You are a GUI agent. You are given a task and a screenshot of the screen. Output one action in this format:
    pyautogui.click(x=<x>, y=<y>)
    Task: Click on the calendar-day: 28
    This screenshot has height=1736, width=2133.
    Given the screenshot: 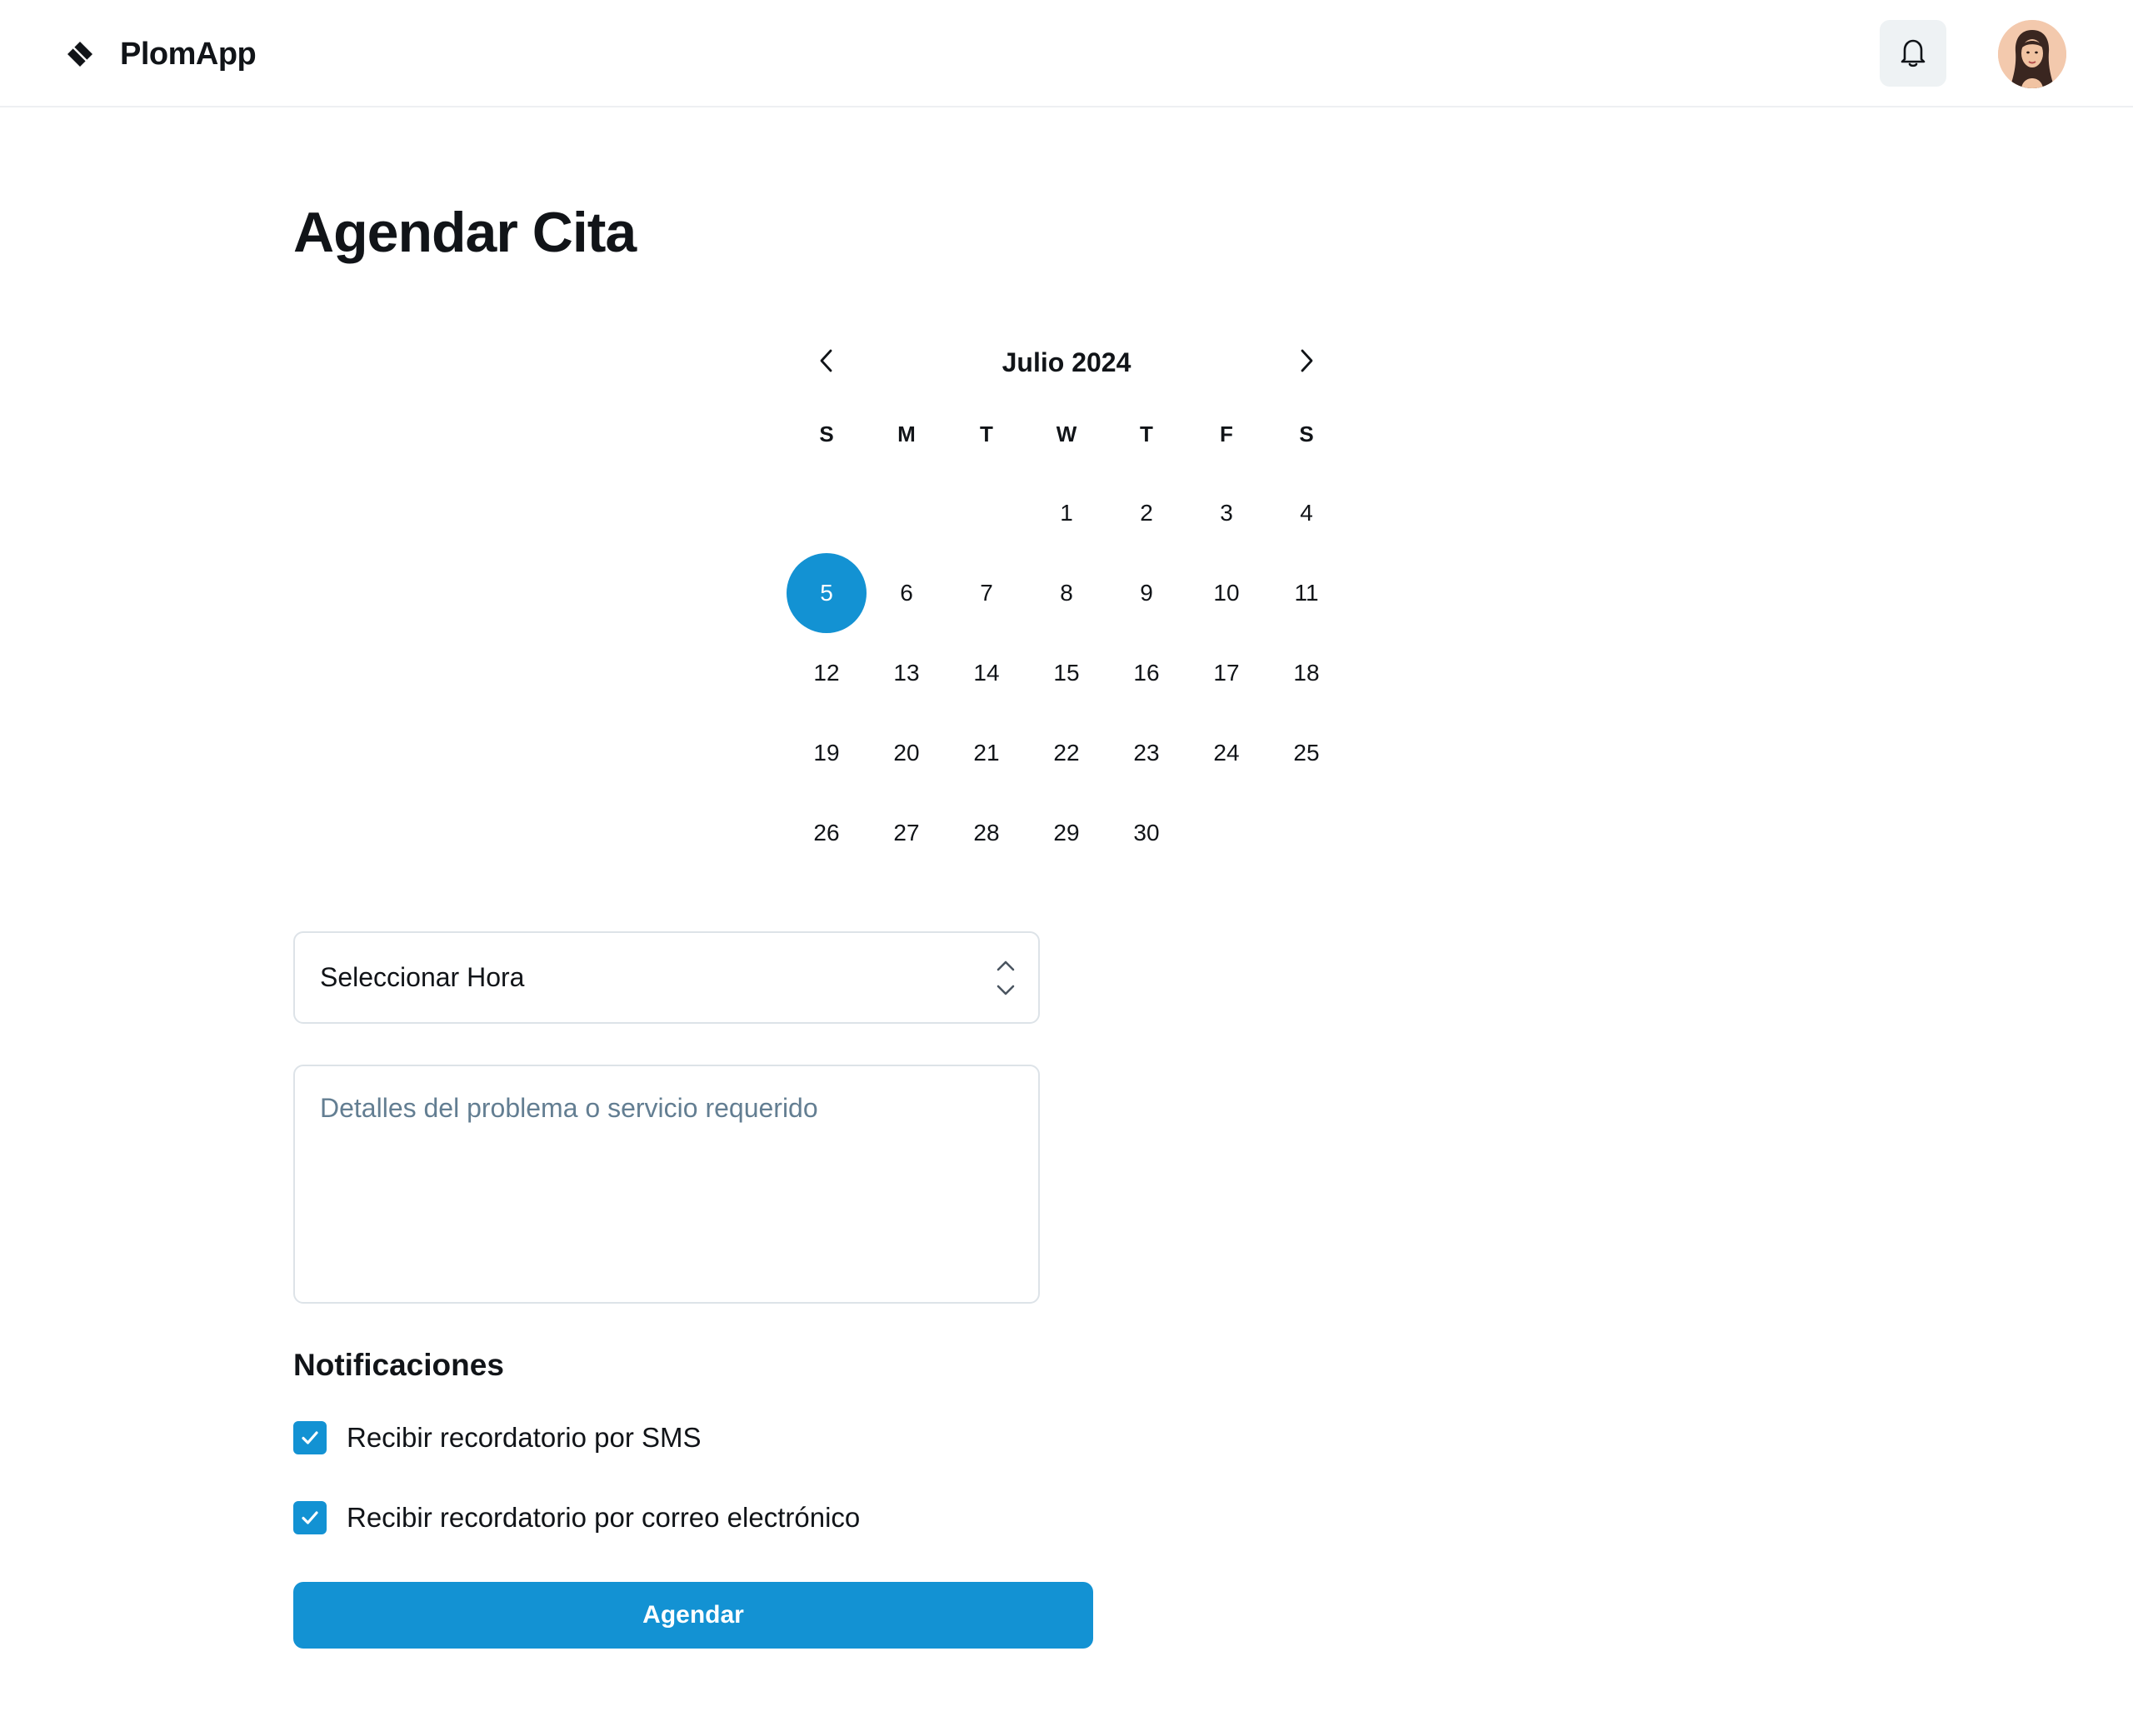 What is the action you would take?
    pyautogui.click(x=987, y=833)
    